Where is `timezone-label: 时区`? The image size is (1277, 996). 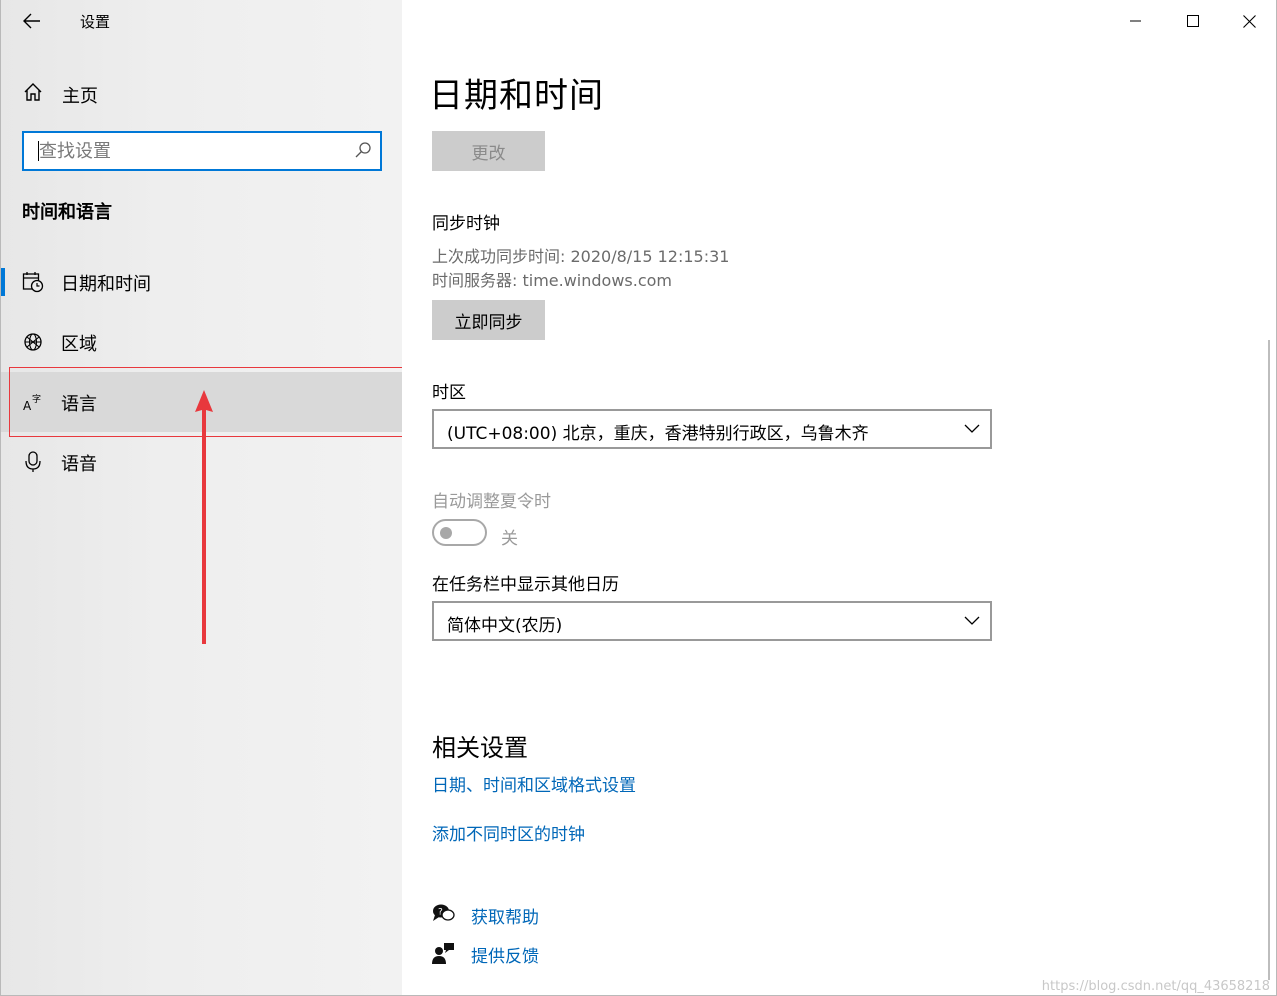 timezone-label: 时区 is located at coordinates (449, 393).